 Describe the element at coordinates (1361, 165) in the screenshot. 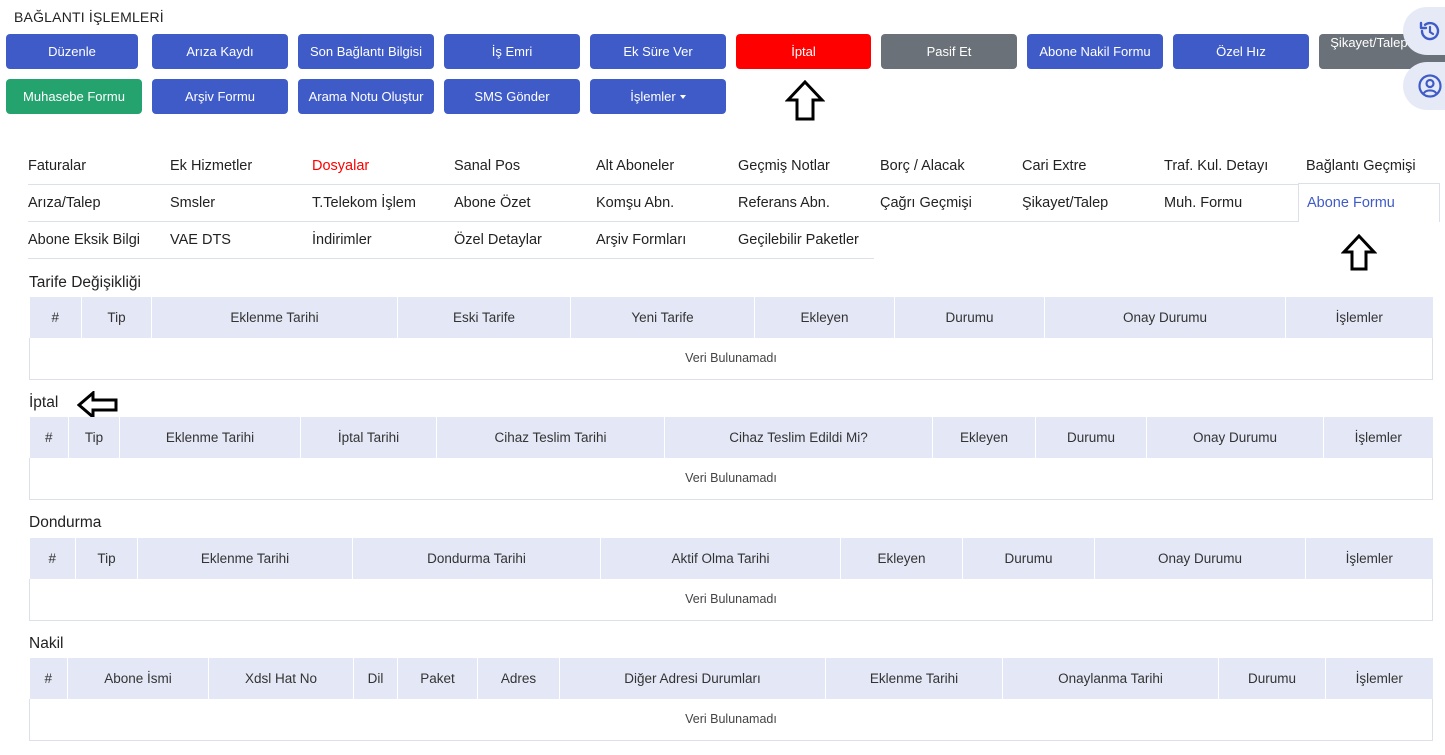

I see `tab-baglanti-gecmisi: Bağlantı Geçmişi` at that location.